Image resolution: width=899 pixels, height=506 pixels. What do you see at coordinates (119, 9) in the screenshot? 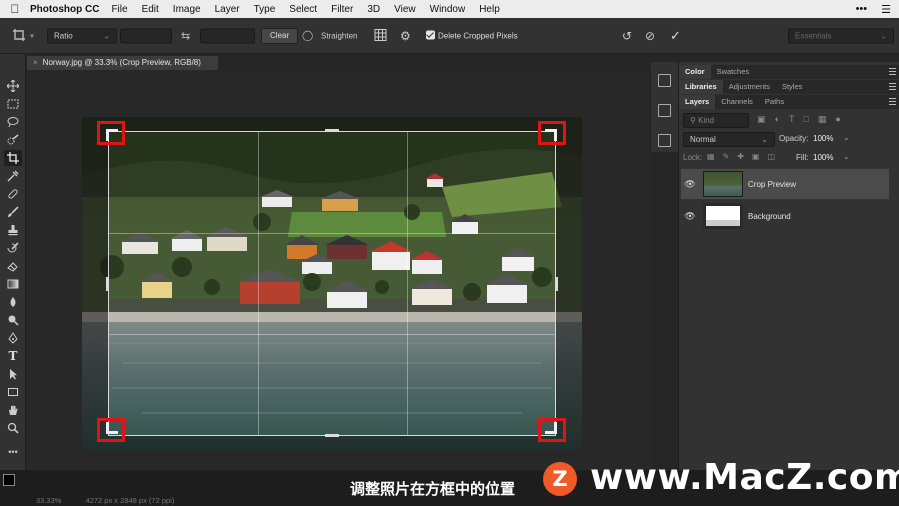
I see `menu-file: File` at bounding box center [119, 9].